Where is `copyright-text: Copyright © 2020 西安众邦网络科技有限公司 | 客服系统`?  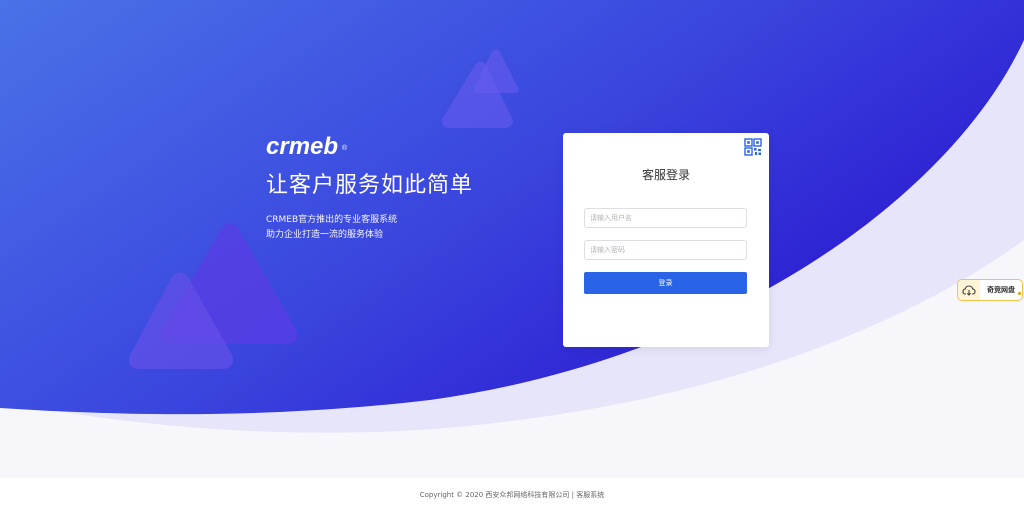
copyright-text: Copyright © 2020 西安众邦网络科技有限公司 | 客服系统 is located at coordinates (512, 495).